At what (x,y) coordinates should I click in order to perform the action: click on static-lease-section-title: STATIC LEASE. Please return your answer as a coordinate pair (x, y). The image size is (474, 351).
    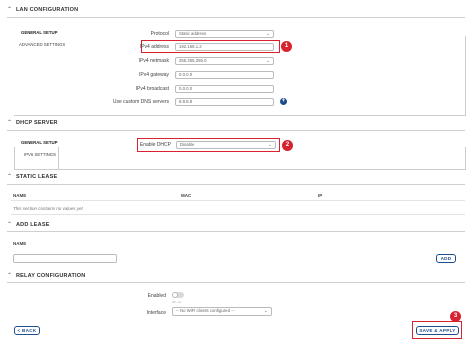
    Looking at the image, I should click on (37, 177).